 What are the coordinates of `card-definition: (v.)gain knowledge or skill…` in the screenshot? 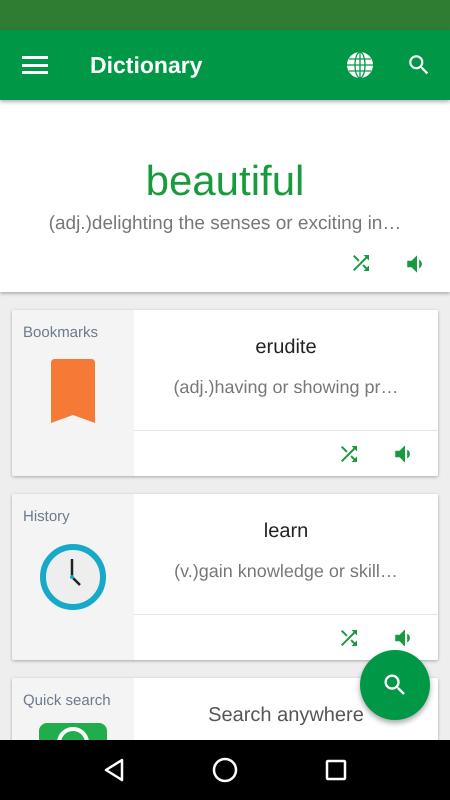 It's located at (286, 571).